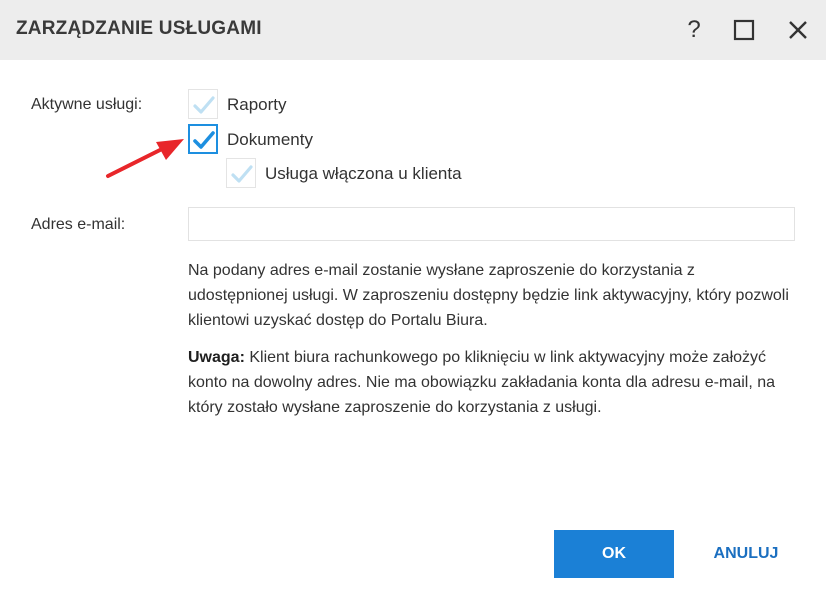 The width and height of the screenshot is (826, 600). What do you see at coordinates (744, 30) in the screenshot?
I see `maximize-icon` at bounding box center [744, 30].